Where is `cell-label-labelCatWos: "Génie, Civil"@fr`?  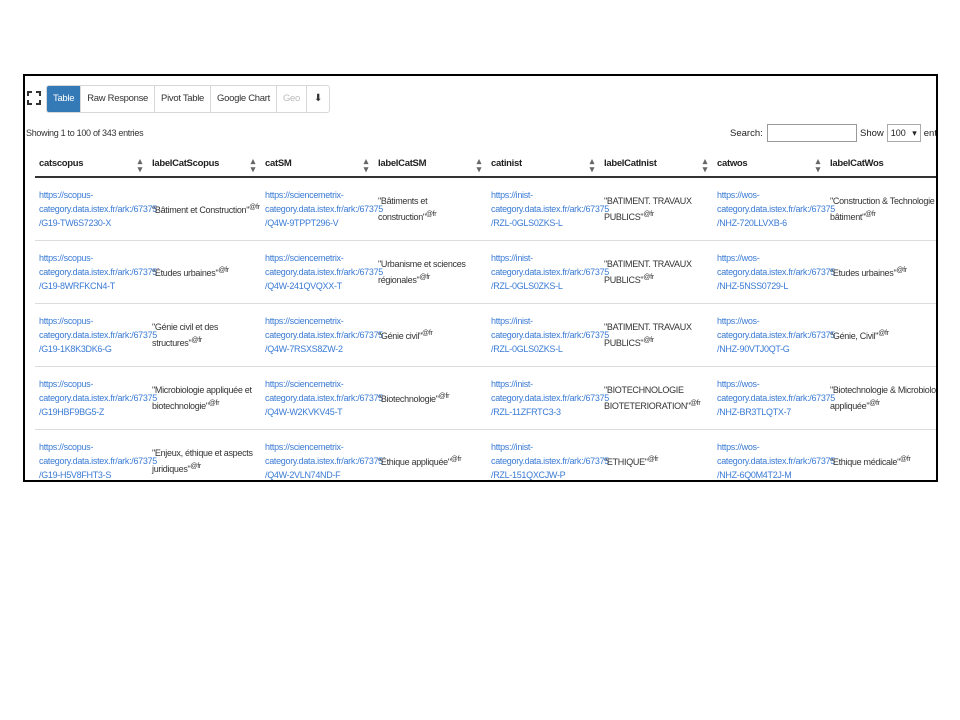 cell-label-labelCatWos: "Génie, Civil"@fr is located at coordinates (881, 335).